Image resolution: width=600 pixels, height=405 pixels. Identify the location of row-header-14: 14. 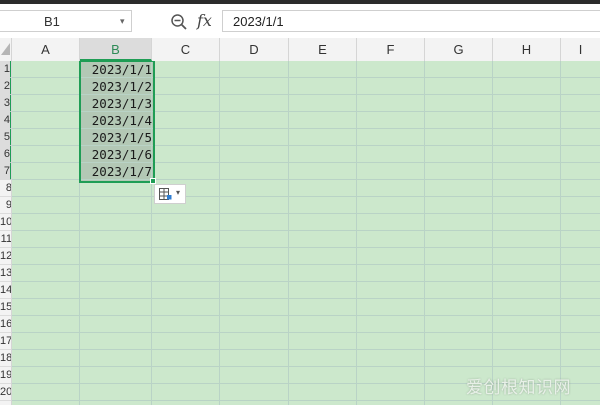
(5, 290).